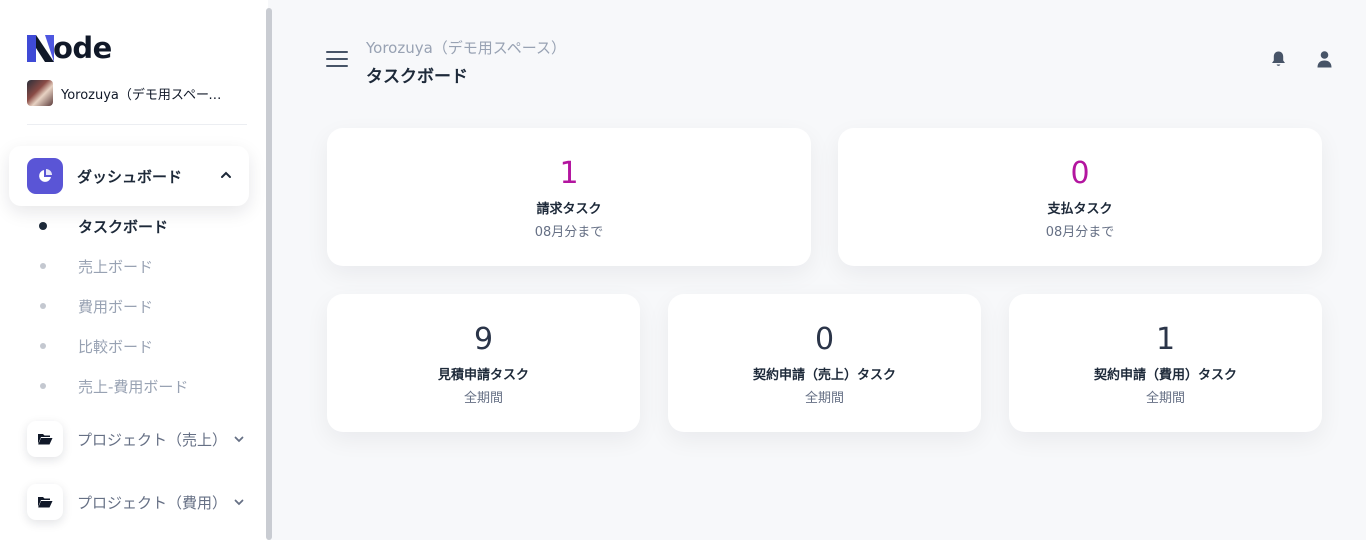 The width and height of the screenshot is (1366, 540). I want to click on breadcrumb: Yorozuya（デモ用スペース）, so click(466, 47).